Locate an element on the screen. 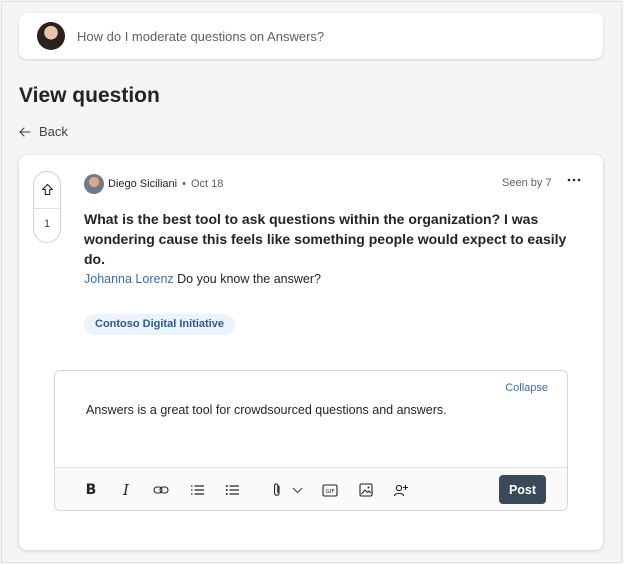  italic-icon: I is located at coordinates (126, 490).